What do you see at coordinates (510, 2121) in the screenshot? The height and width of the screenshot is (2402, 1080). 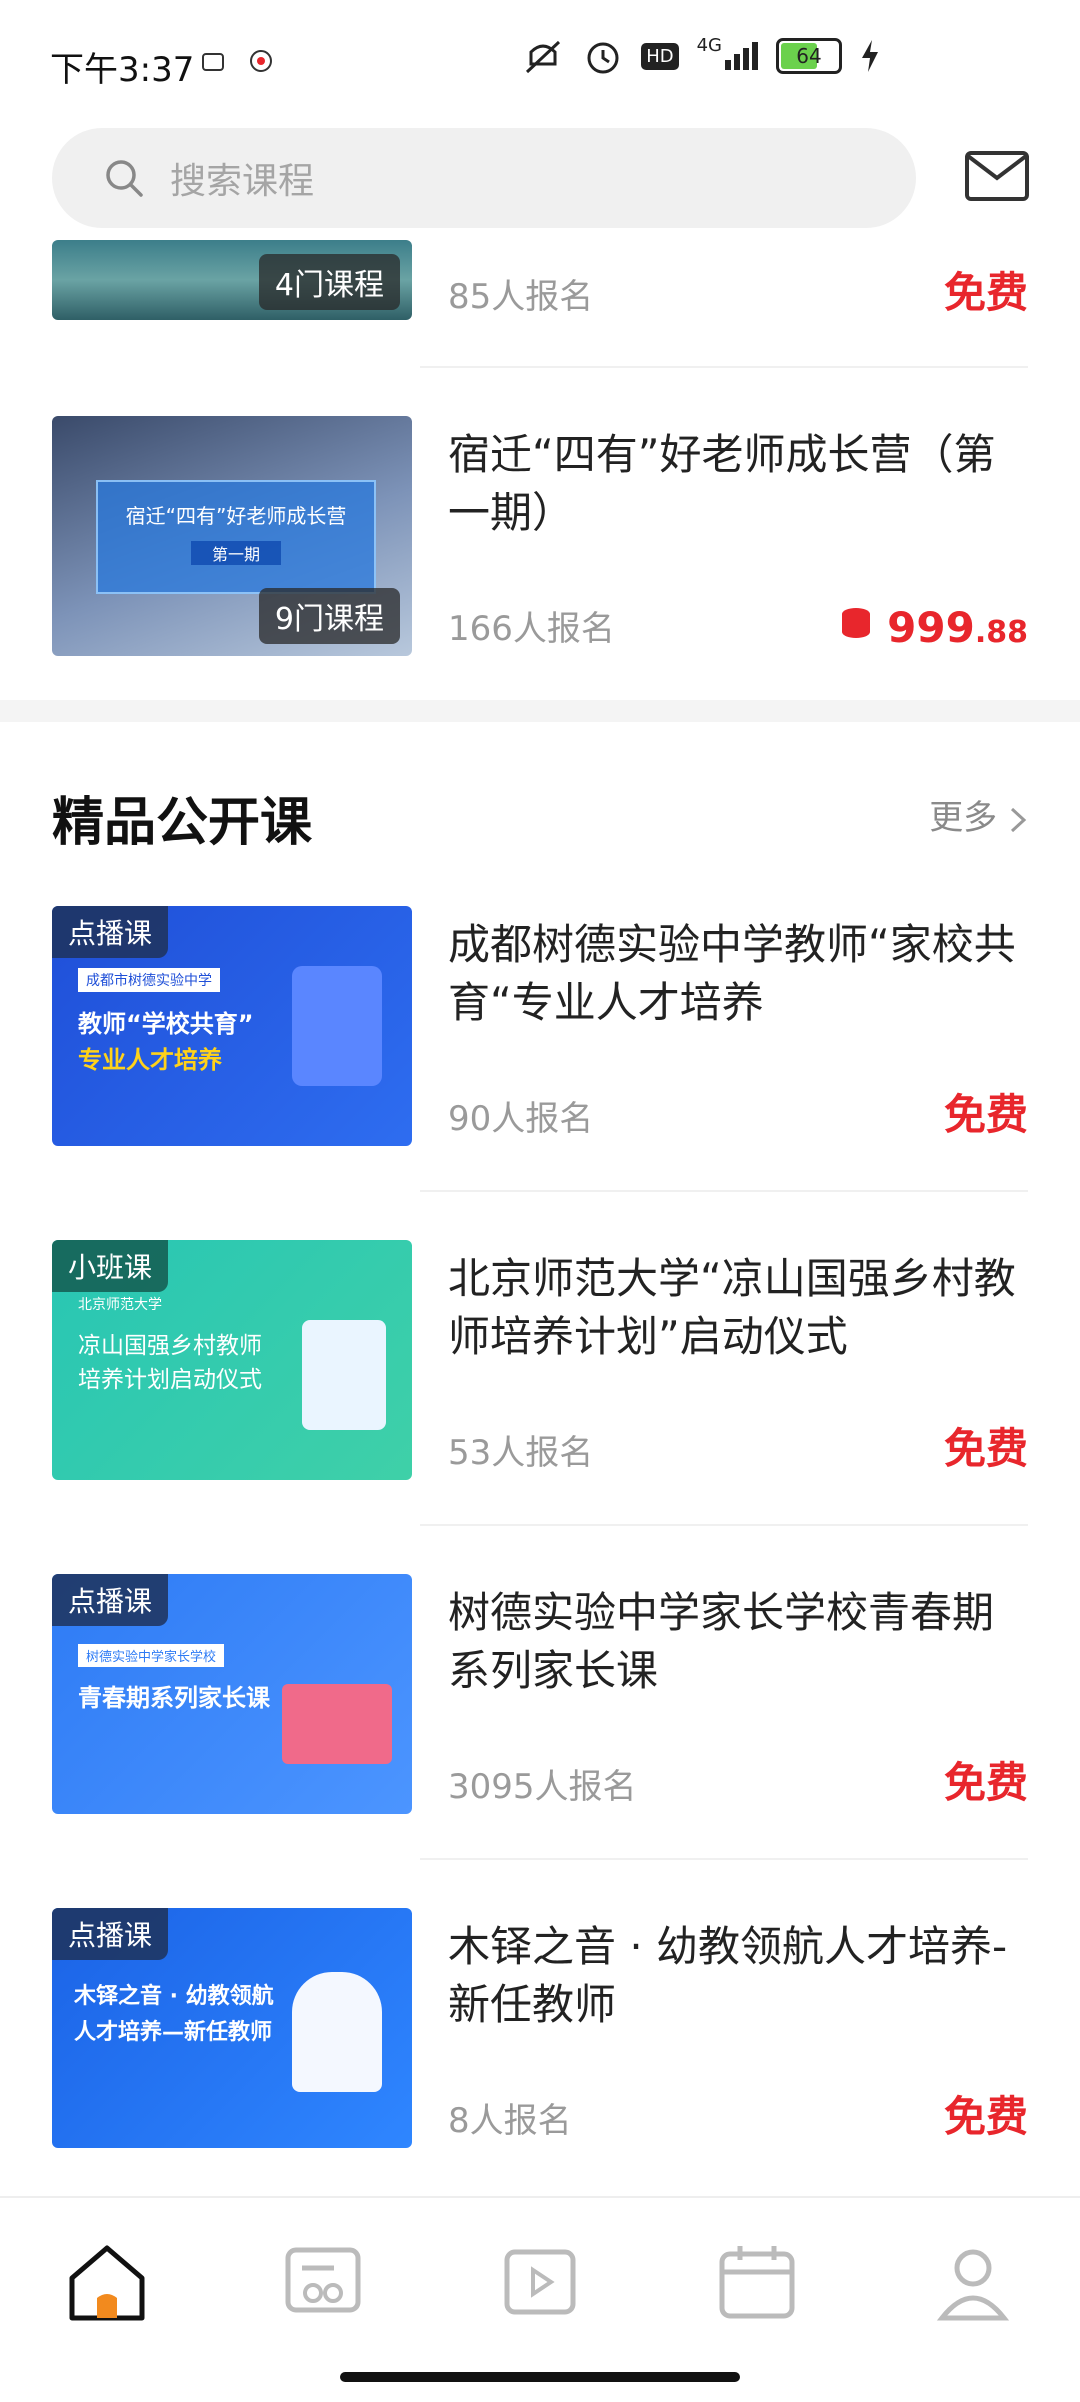 I see `enroll-count: 8人报名` at bounding box center [510, 2121].